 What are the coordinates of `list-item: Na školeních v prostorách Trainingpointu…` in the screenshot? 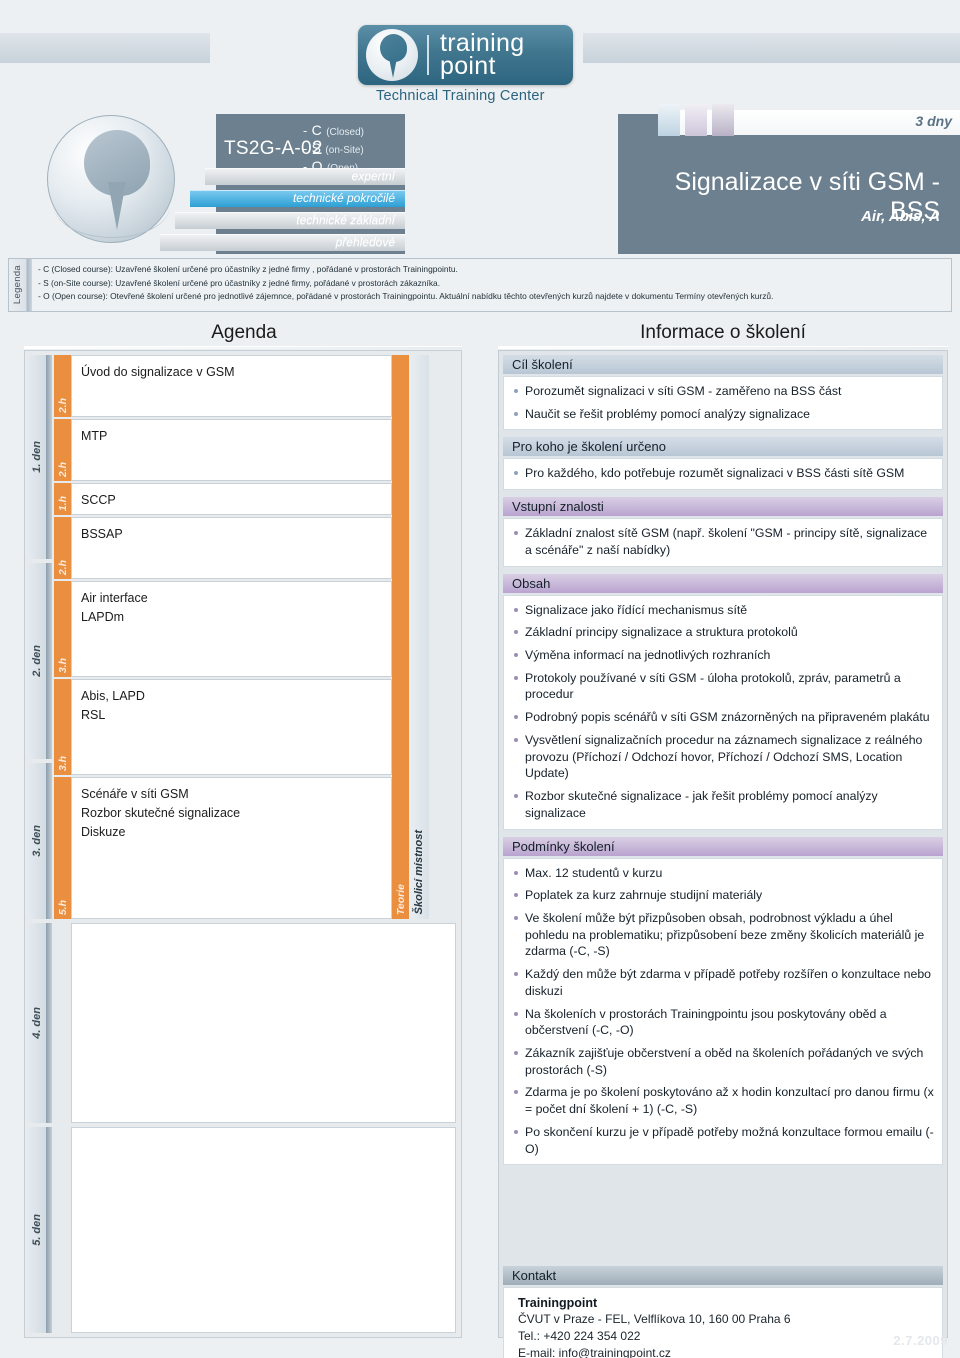 It's located at (723, 1022).